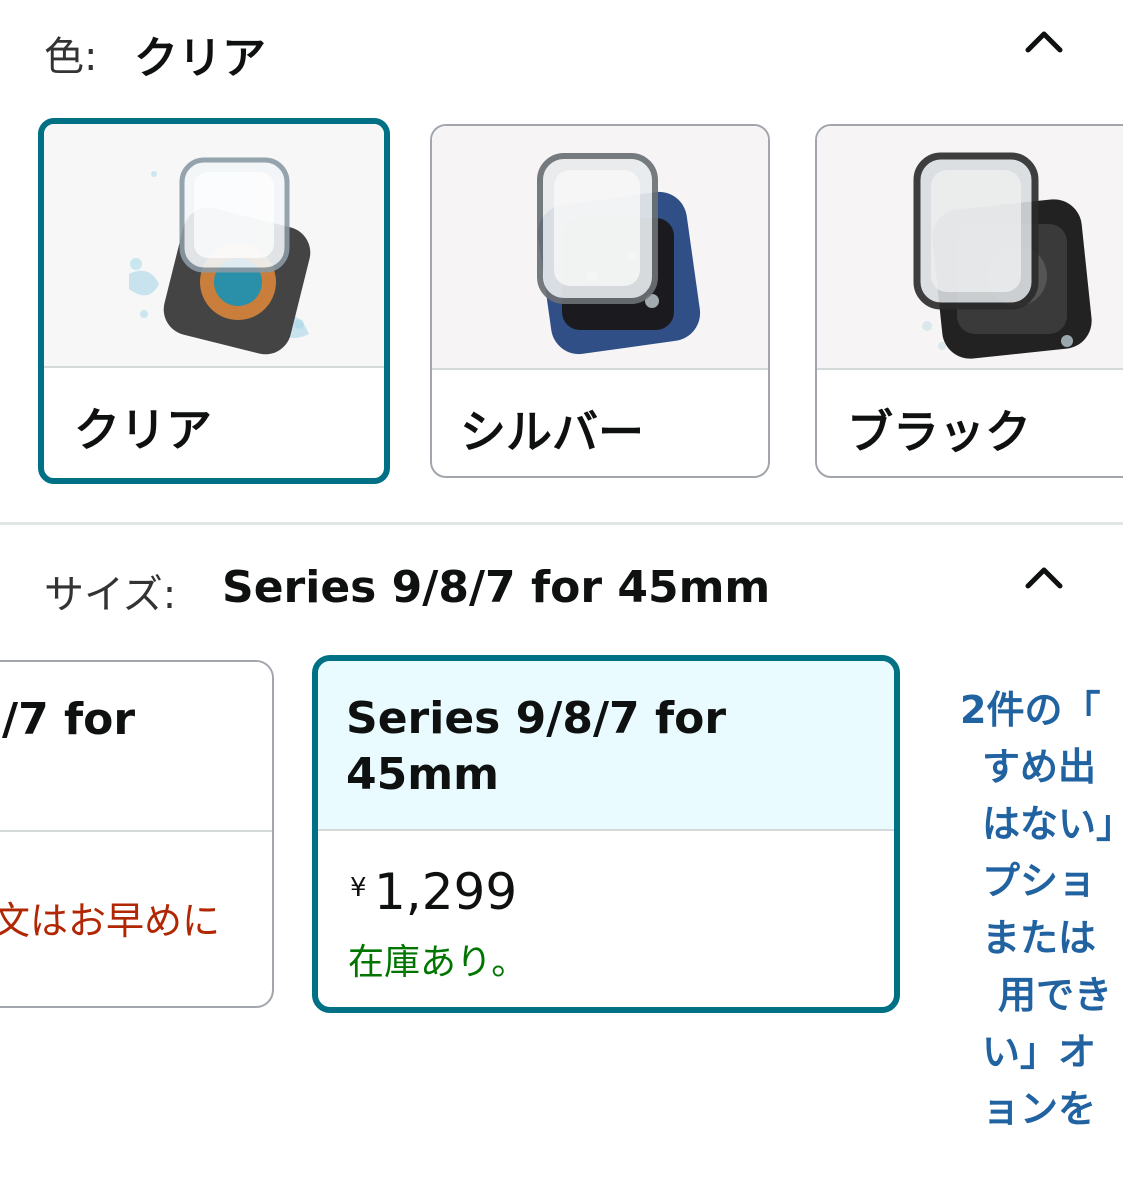 This screenshot has height=1200, width=1123. Describe the element at coordinates (552, 432) in the screenshot. I see `color-option-label: シルバー` at that location.